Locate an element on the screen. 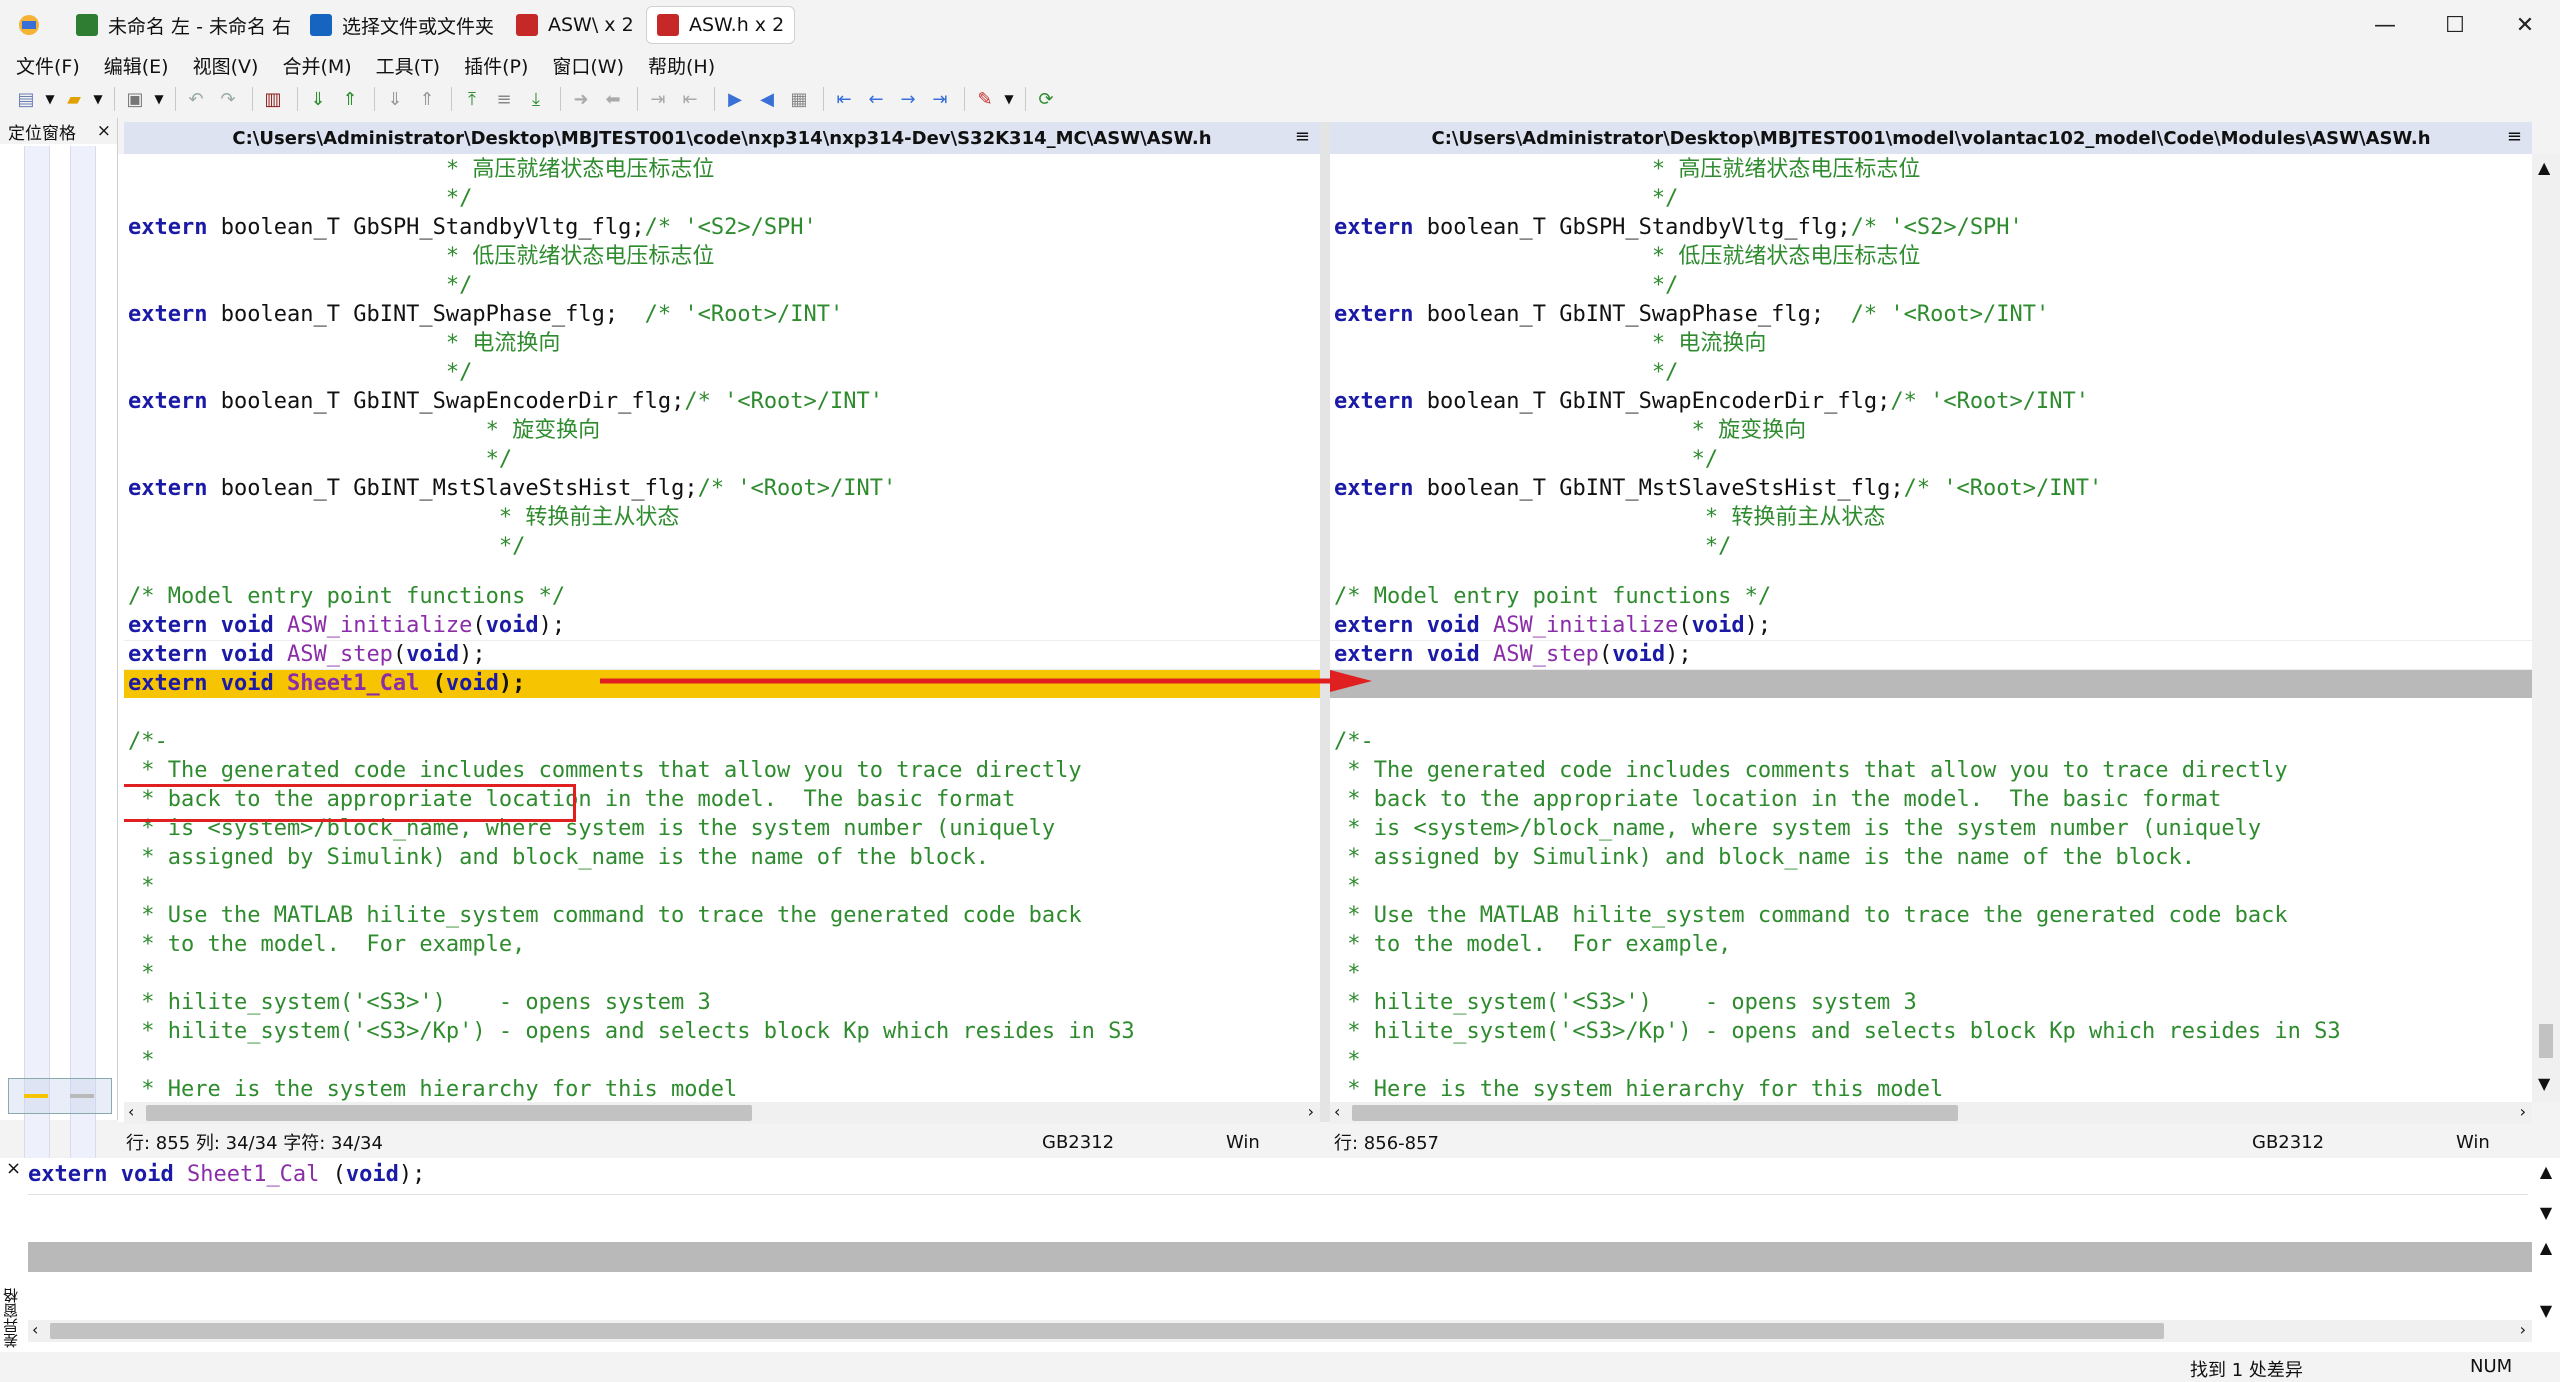  next-conflict-icon: ⇓ is located at coordinates (395, 99).